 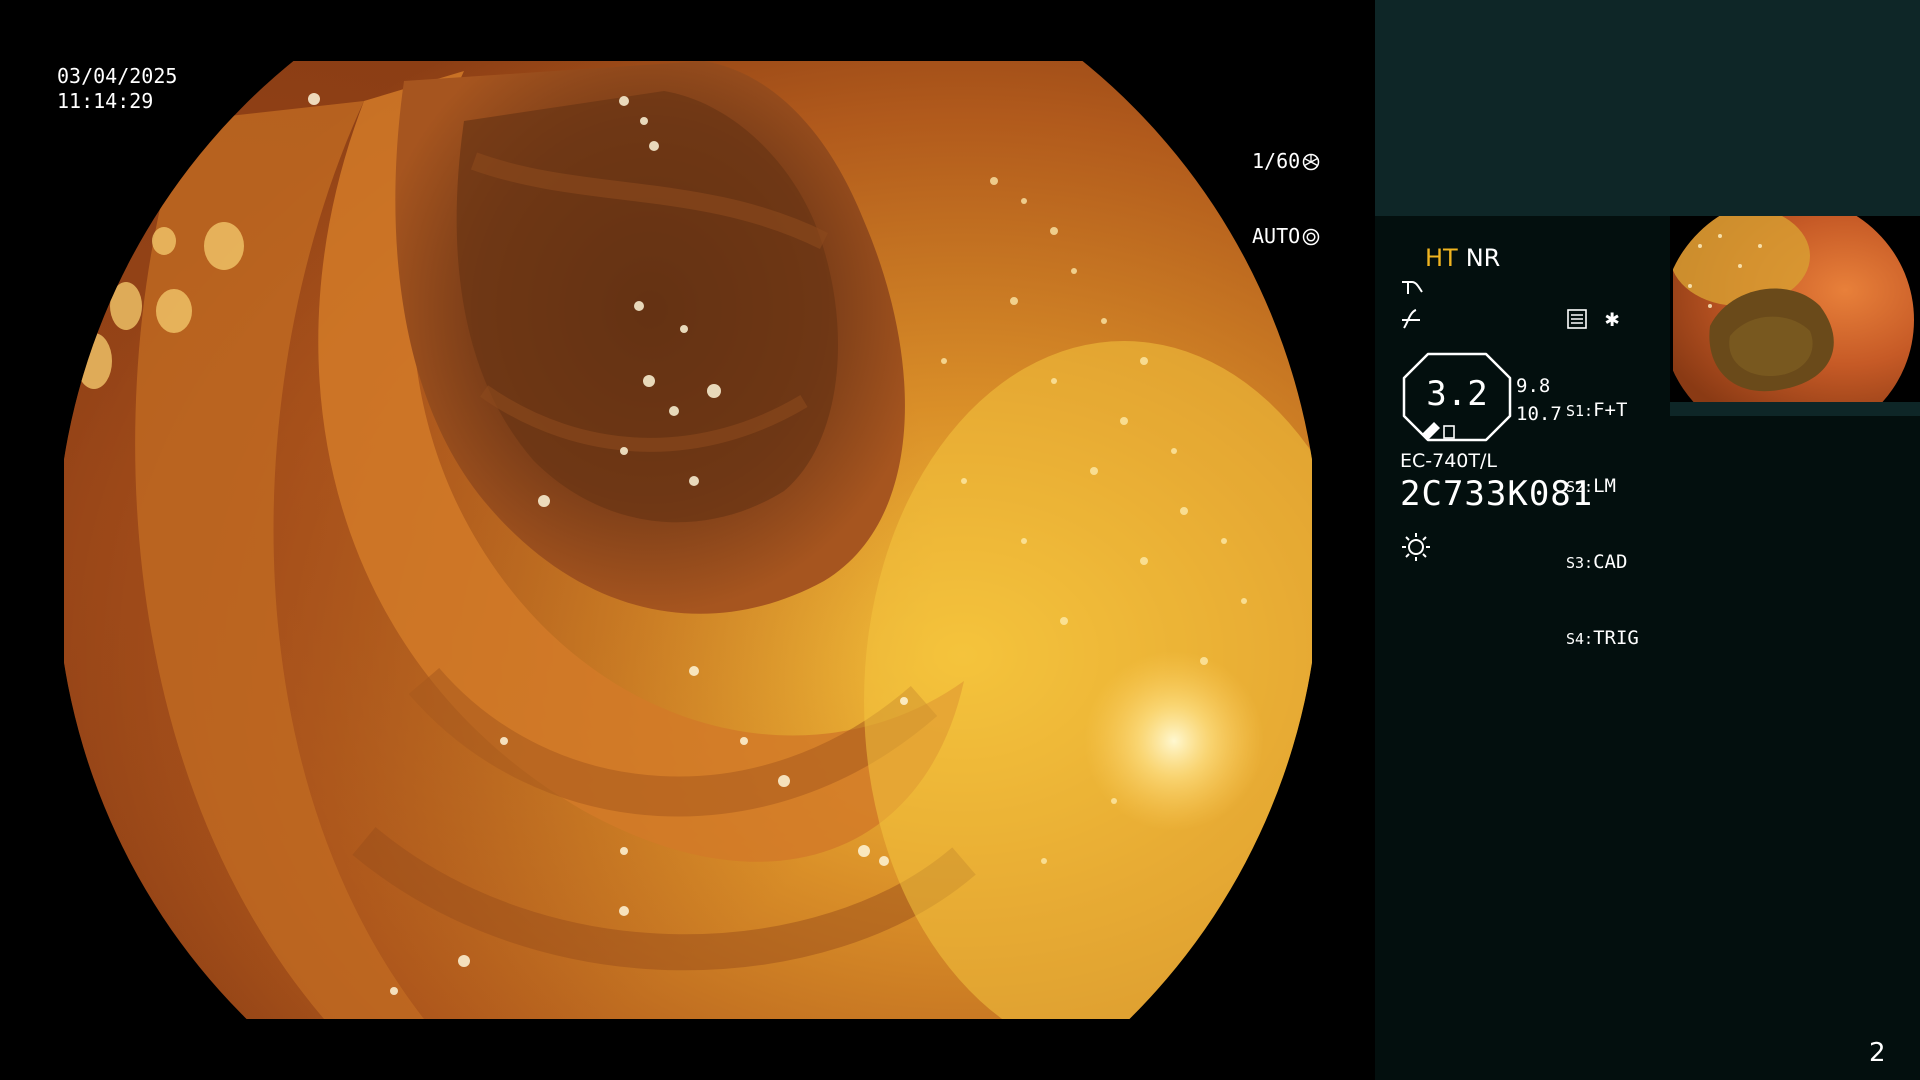 I want to click on scene-item: S1:F+T, so click(x=1597, y=410).